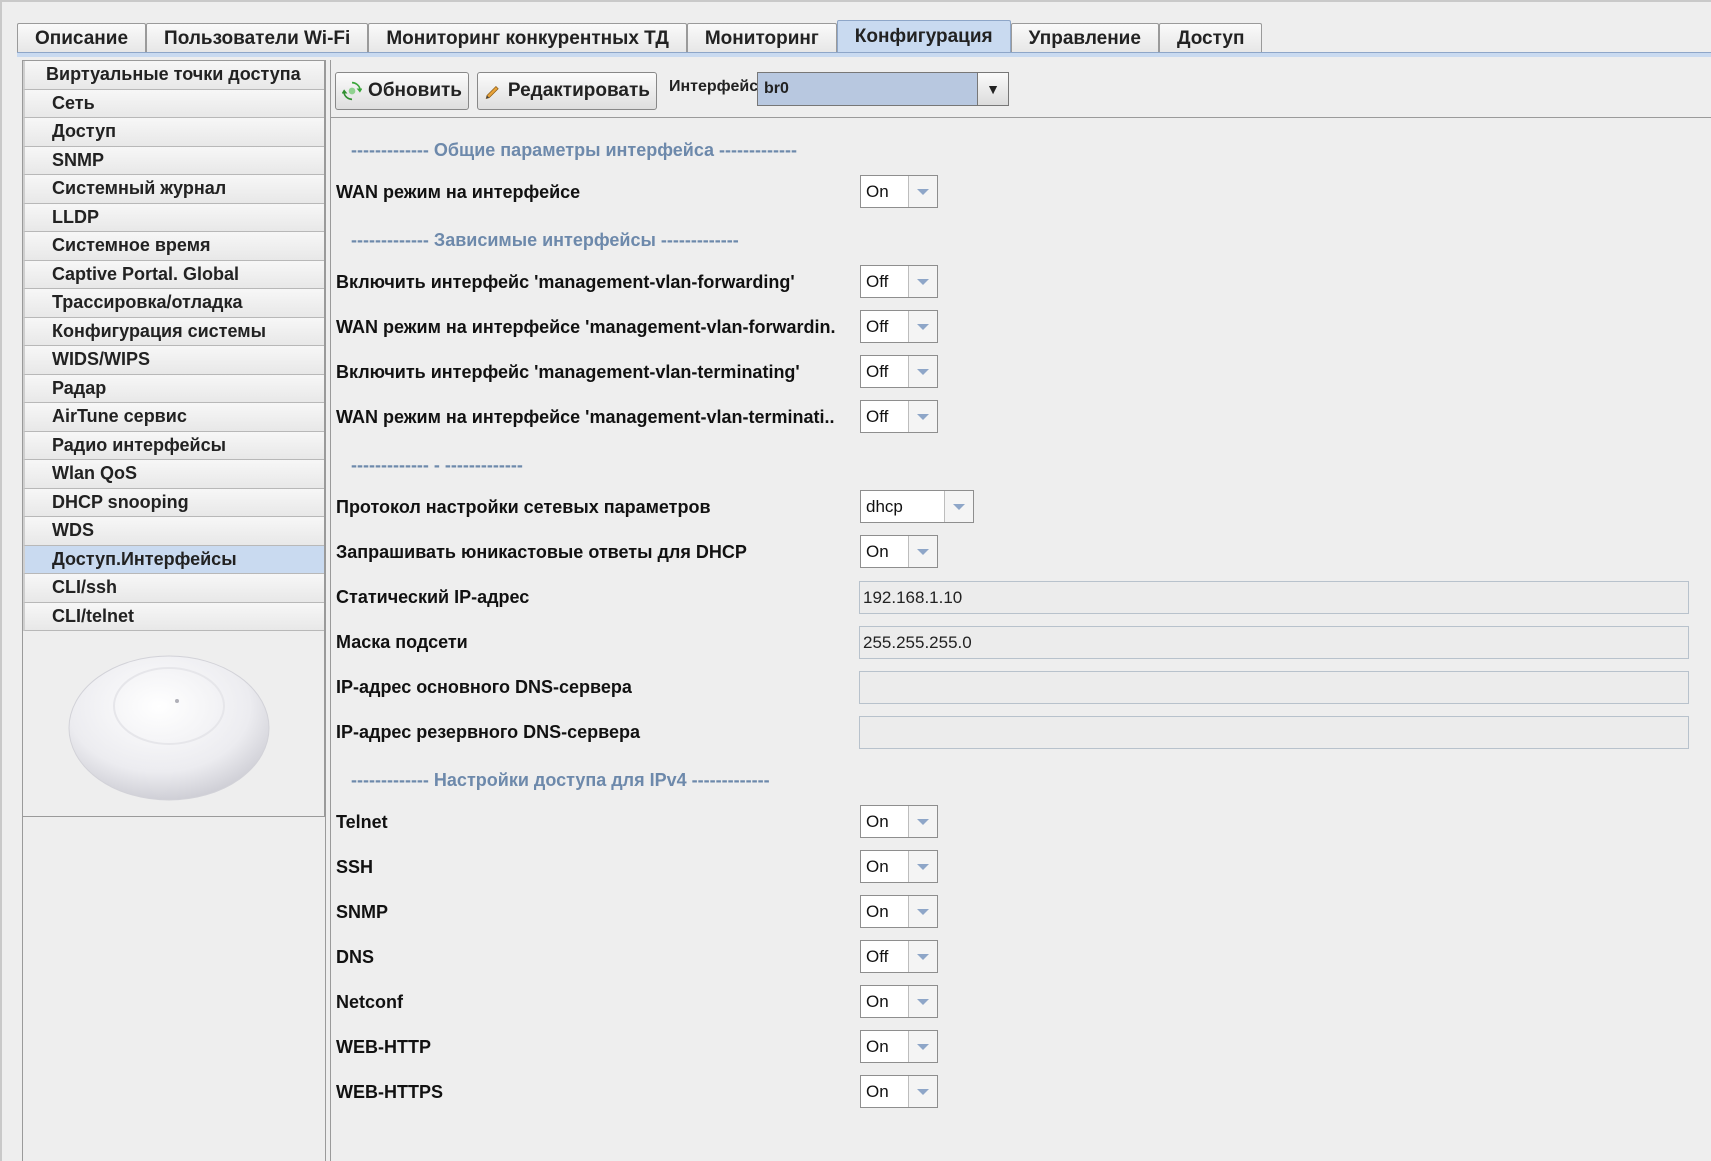 The image size is (1711, 1161). What do you see at coordinates (173, 75) in the screenshot?
I see `sidebar-item-virtual-aps: Виртуальные точки доступа` at bounding box center [173, 75].